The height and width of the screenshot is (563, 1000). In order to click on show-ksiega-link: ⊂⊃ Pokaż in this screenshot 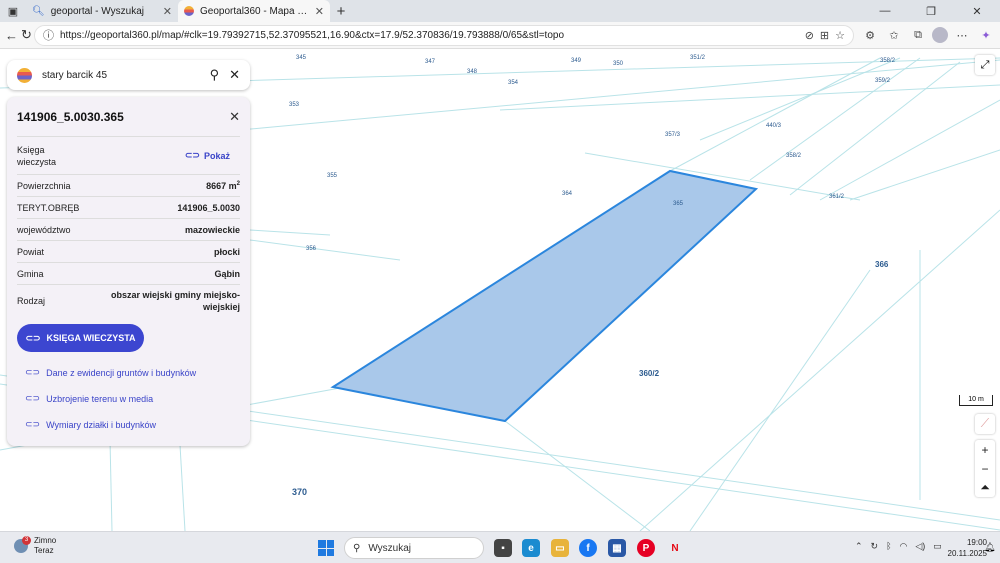, I will do `click(207, 155)`.